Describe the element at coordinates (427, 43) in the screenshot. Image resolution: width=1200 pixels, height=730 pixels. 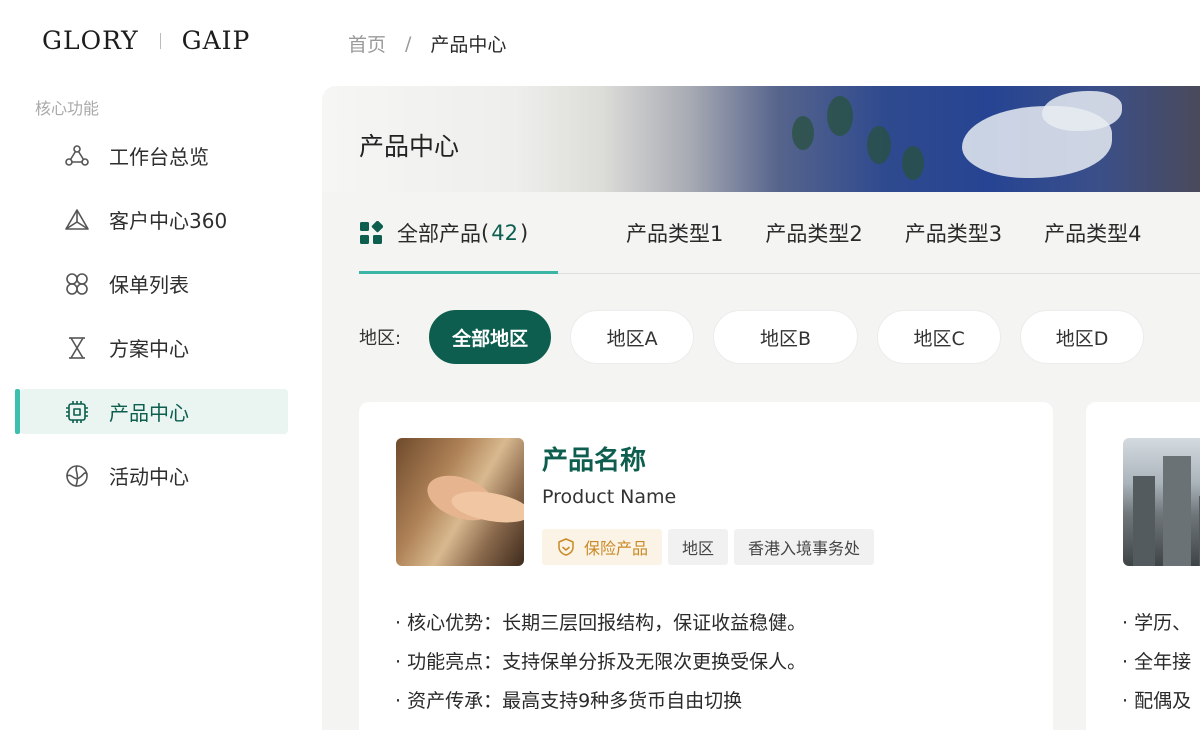
I see `breadcrumb: 首页 / 产品中心` at that location.